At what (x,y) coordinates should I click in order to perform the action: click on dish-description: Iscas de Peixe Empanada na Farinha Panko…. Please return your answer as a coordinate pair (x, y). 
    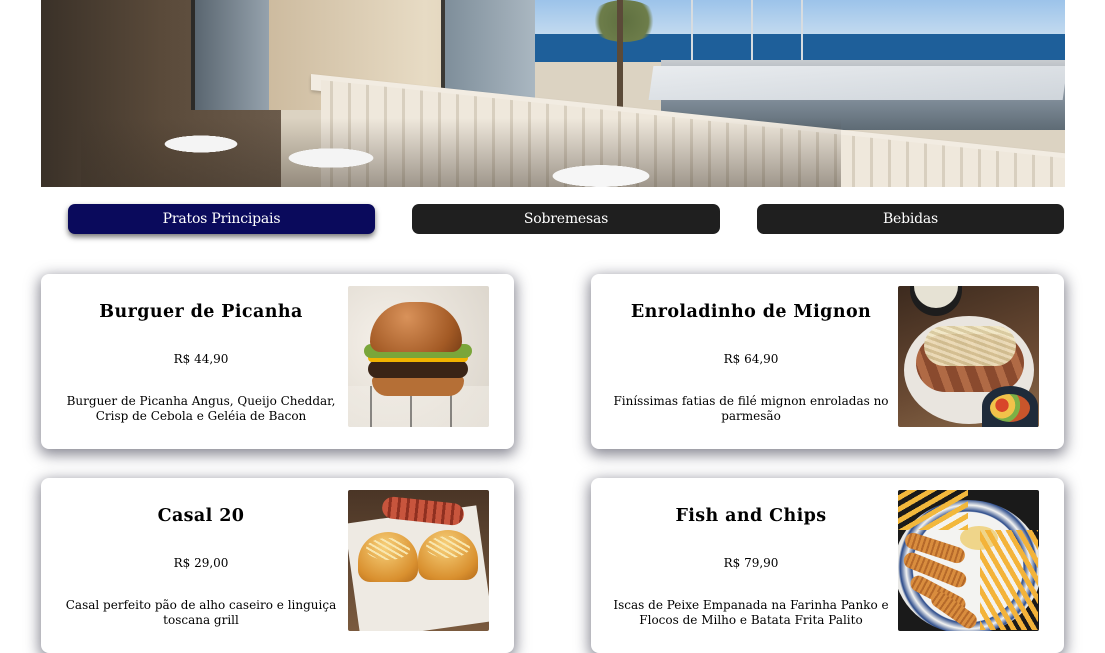
    Looking at the image, I should click on (751, 612).